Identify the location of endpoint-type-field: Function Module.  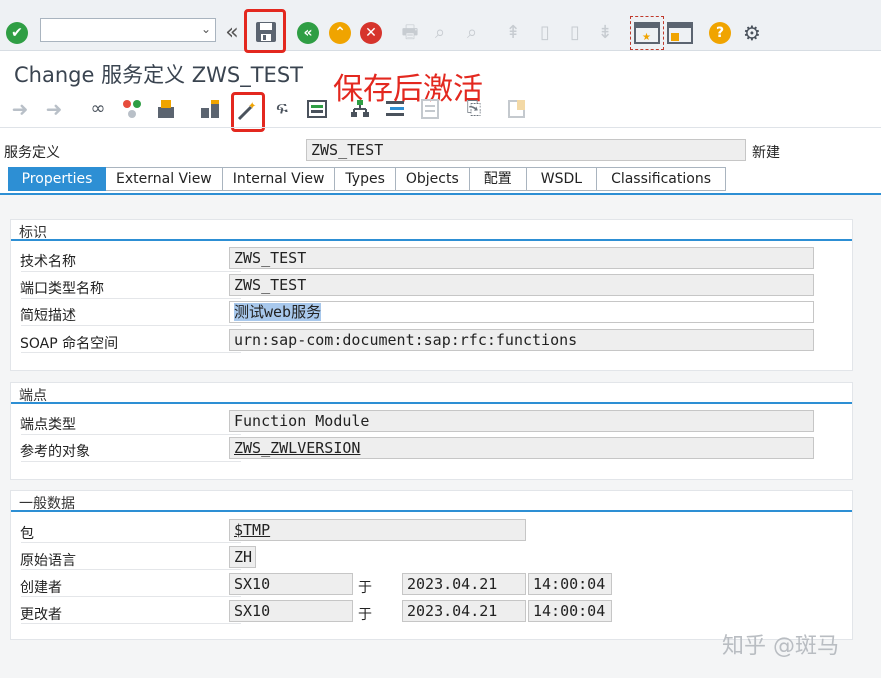
(521, 421).